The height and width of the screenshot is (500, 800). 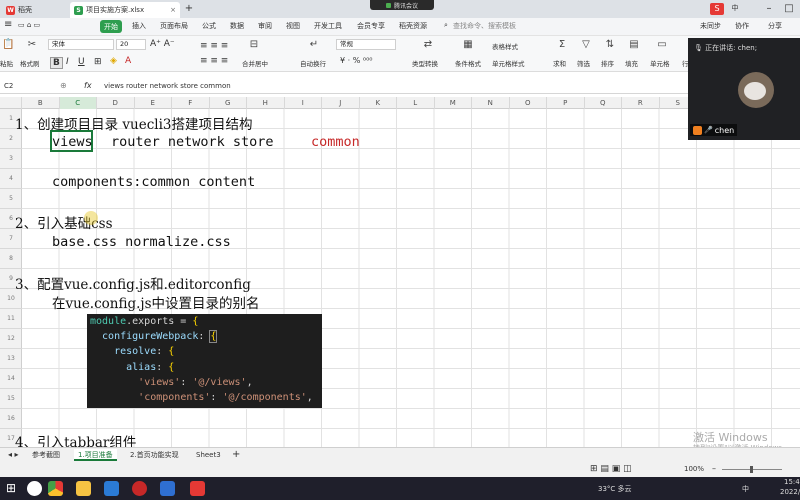 I want to click on sort-button: 排序, so click(x=607, y=63).